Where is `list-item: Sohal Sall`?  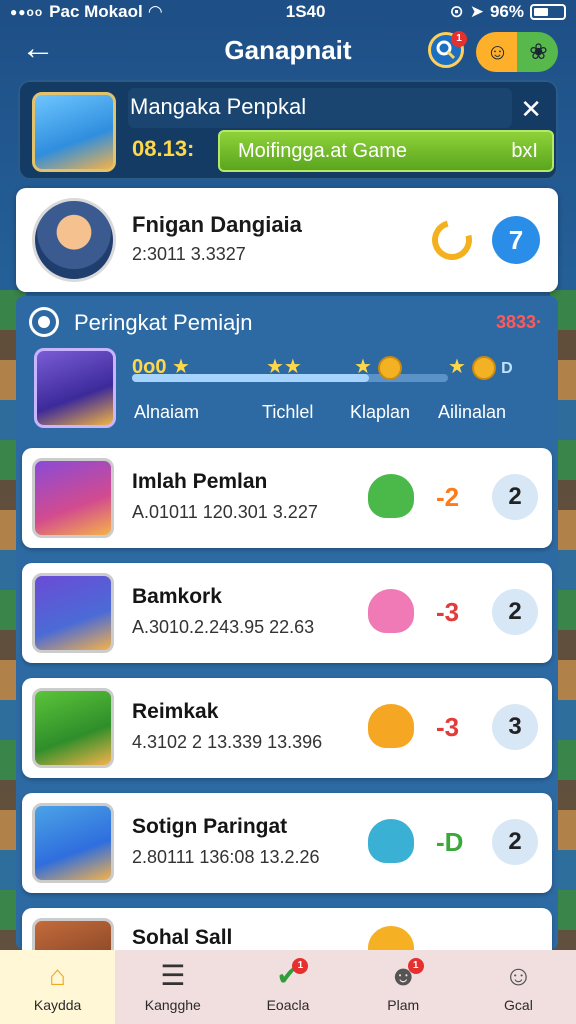 list-item: Sohal Sall is located at coordinates (287, 929).